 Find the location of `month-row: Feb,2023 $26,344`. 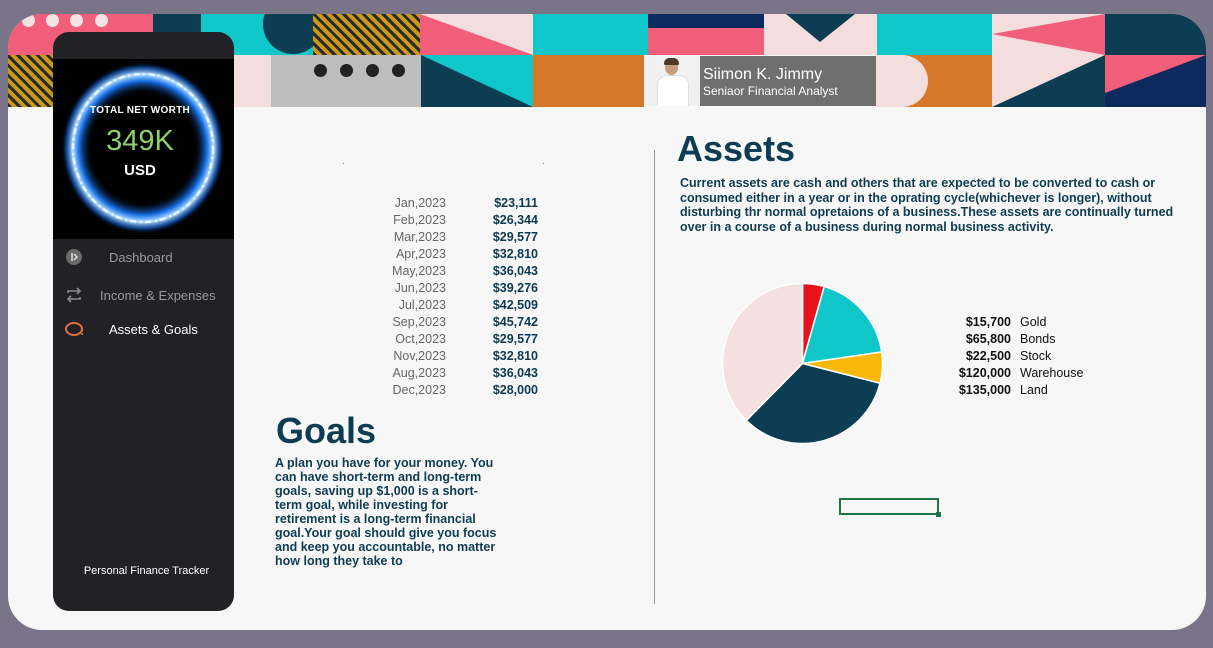

month-row: Feb,2023 $26,344 is located at coordinates (445, 219).